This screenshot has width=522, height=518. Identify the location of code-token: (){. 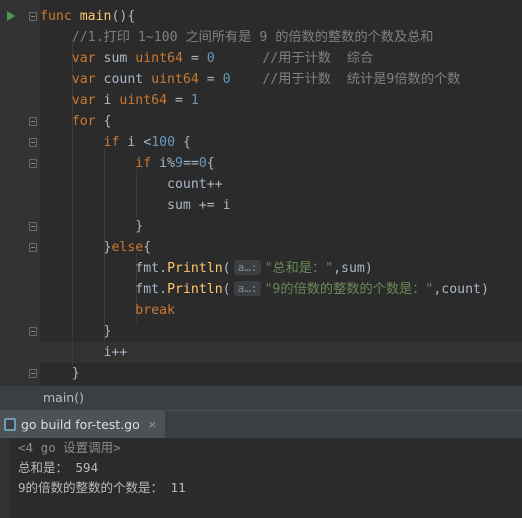
(123, 16).